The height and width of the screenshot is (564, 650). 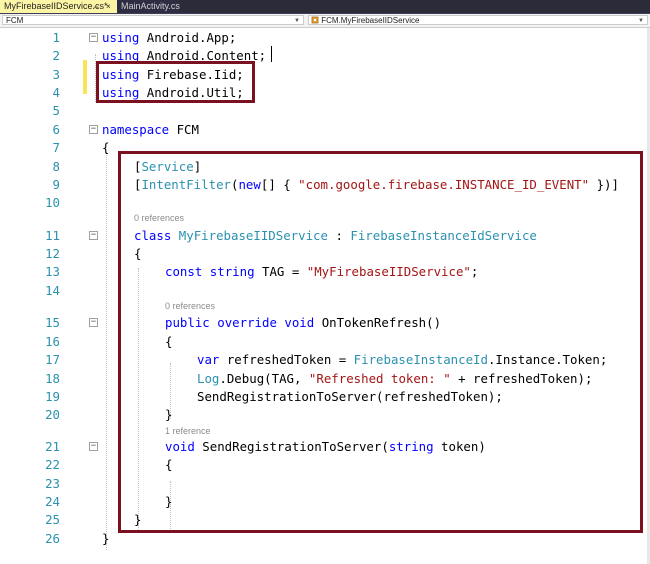 I want to click on code-text: using Android.App;, so click(x=169, y=37).